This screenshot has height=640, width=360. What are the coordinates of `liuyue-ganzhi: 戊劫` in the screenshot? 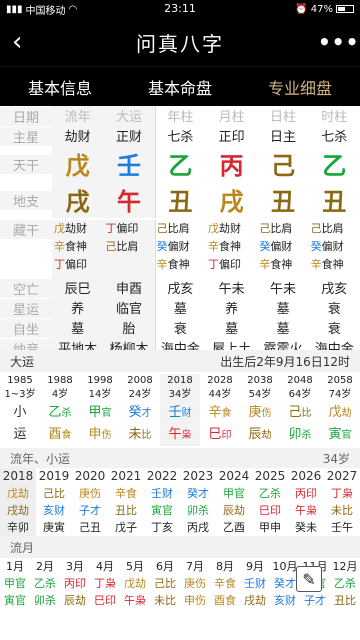 It's located at (135, 583).